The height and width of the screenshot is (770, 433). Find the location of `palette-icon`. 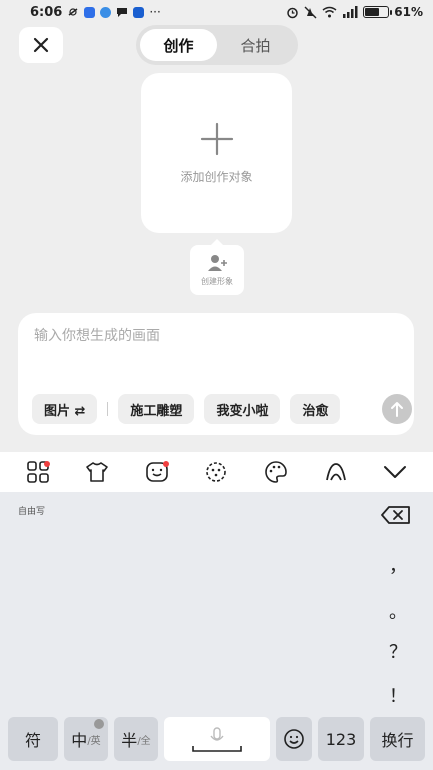

palette-icon is located at coordinates (276, 472).